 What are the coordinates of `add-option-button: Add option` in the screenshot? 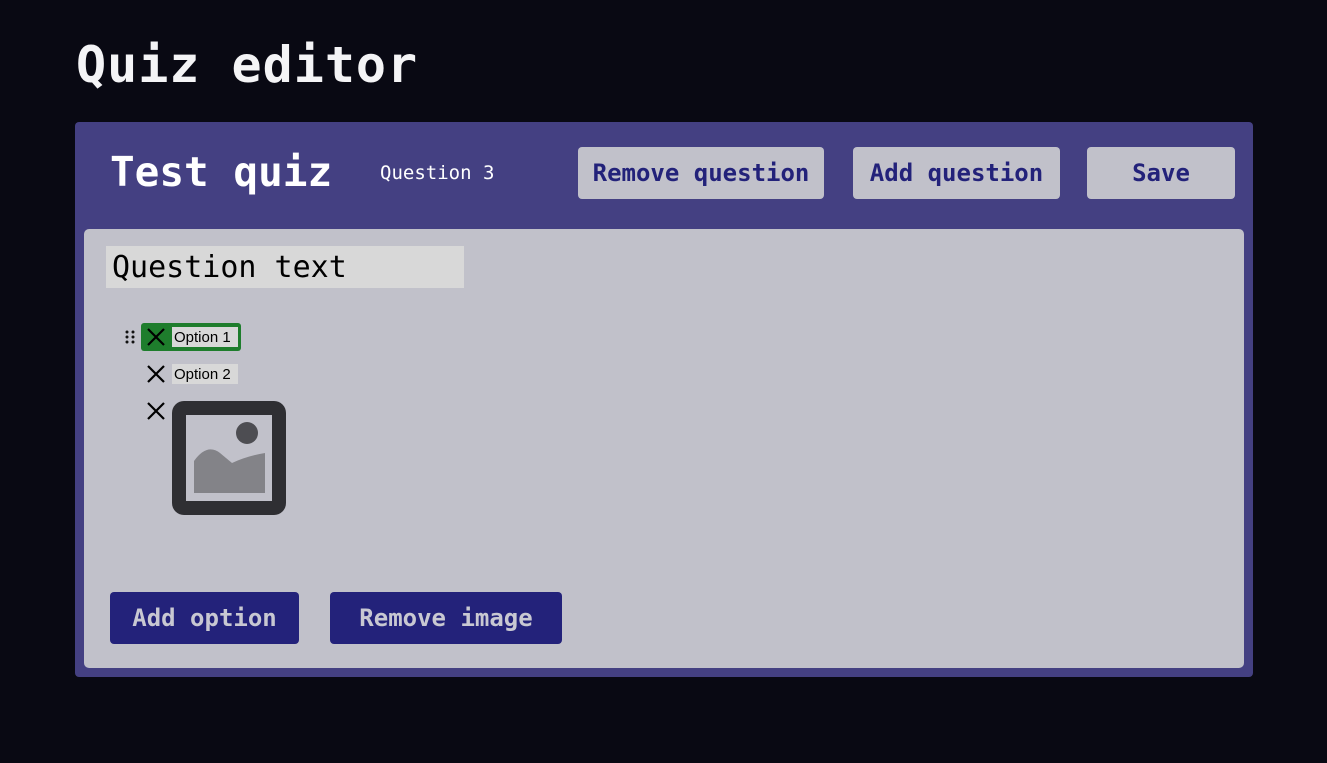 It's located at (204, 618).